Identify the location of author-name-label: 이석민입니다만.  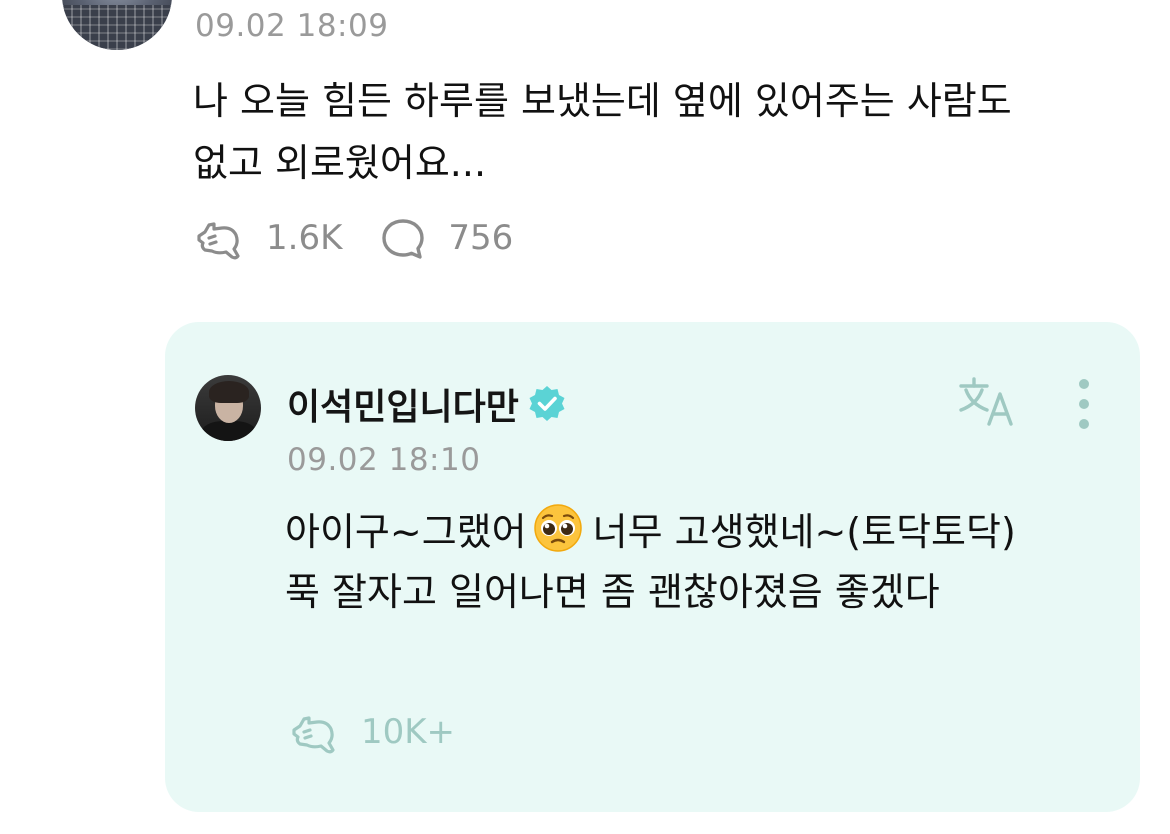
(403, 407).